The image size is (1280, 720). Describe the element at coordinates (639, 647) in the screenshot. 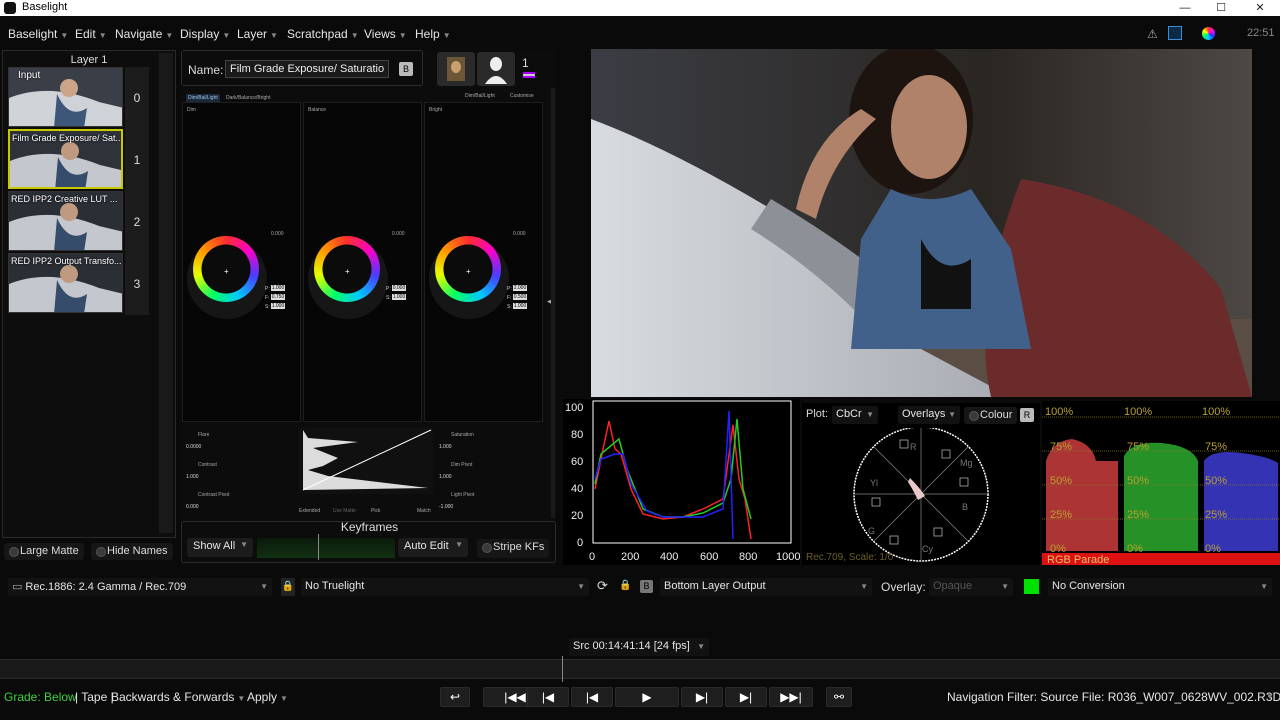

I see `timecode-dropdown: Src 00:14:41:14 [24 fps] ▼` at that location.